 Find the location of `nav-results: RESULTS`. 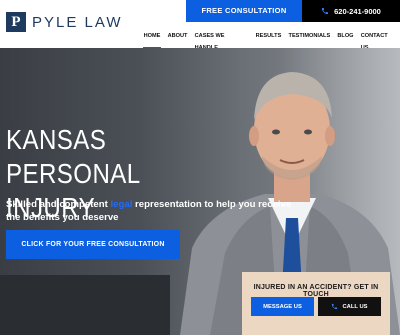

nav-results: RESULTS is located at coordinates (268, 38).